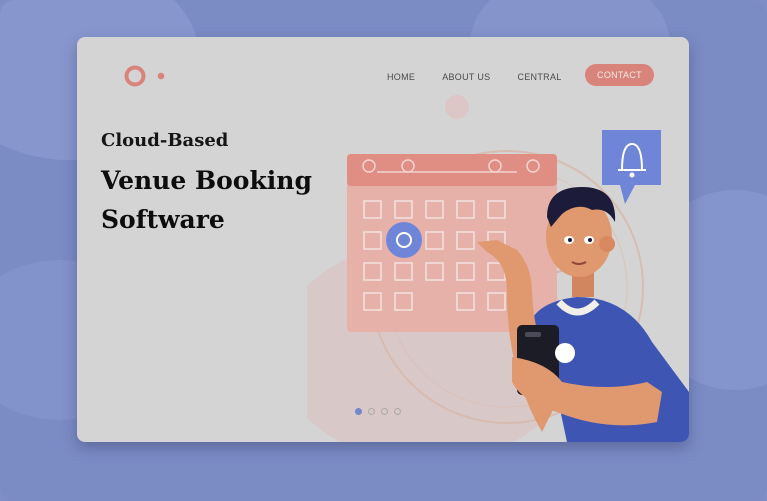  What do you see at coordinates (457, 107) in the screenshot?
I see `decor-circle` at bounding box center [457, 107].